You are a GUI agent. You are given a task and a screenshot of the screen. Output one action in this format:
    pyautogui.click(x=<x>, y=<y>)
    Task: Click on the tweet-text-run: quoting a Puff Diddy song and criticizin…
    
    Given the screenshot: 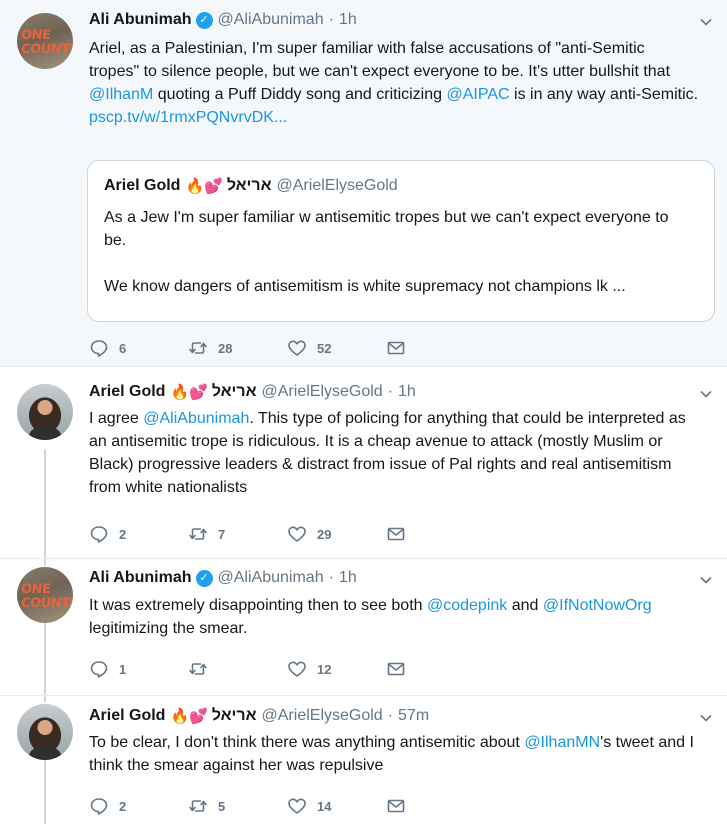 What is the action you would take?
    pyautogui.click(x=300, y=94)
    